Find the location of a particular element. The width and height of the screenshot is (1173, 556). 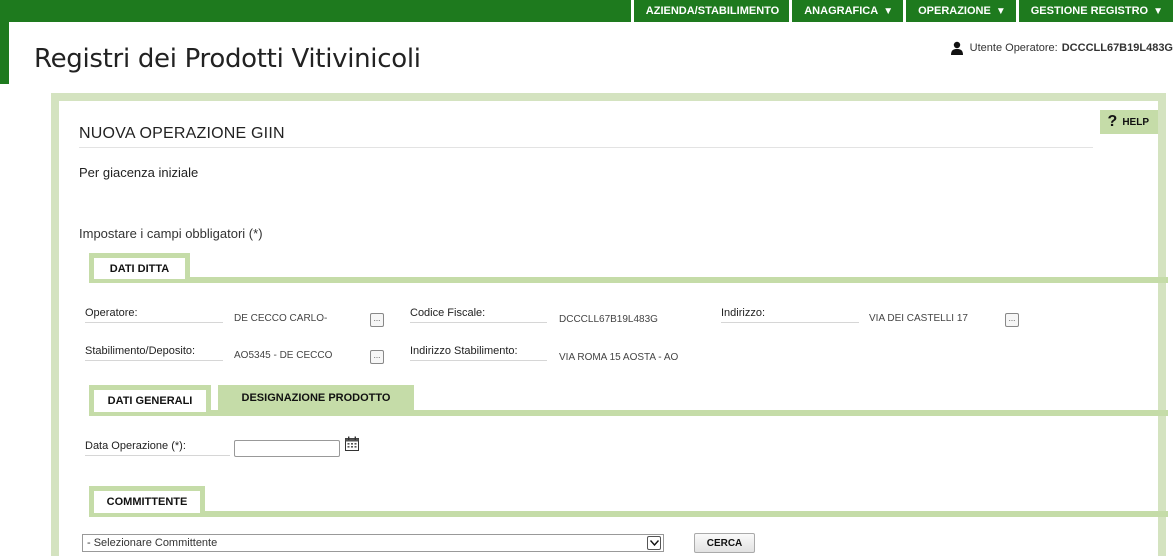

nav-gestione-registro: GESTIONE REGISTRO ▼ is located at coordinates (1094, 11).